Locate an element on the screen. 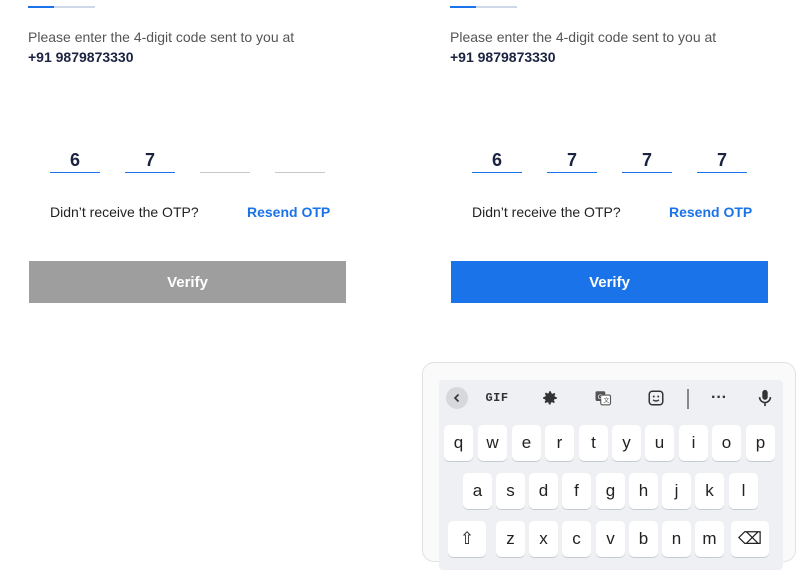 This screenshot has width=797, height=570. key-e: e is located at coordinates (526, 443).